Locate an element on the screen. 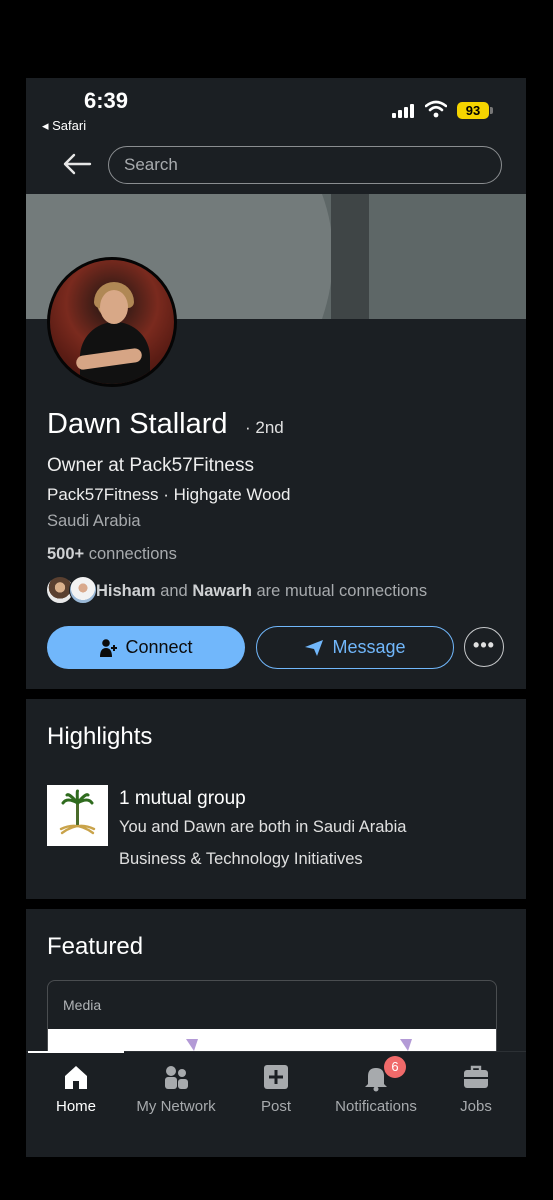  signal-icon is located at coordinates (405, 111).